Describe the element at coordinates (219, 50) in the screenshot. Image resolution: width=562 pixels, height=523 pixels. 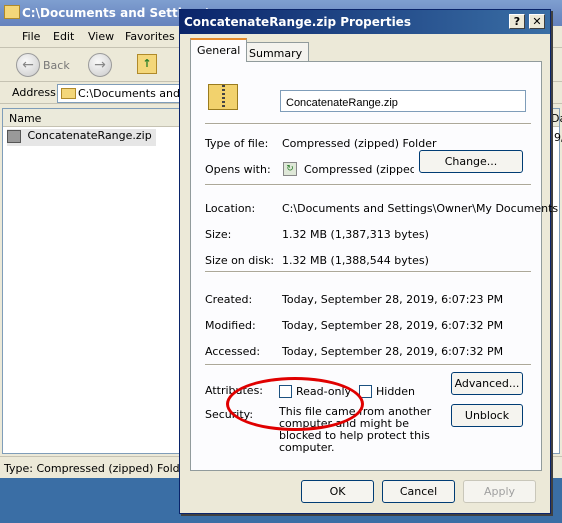
I see `tab-general: General` at that location.